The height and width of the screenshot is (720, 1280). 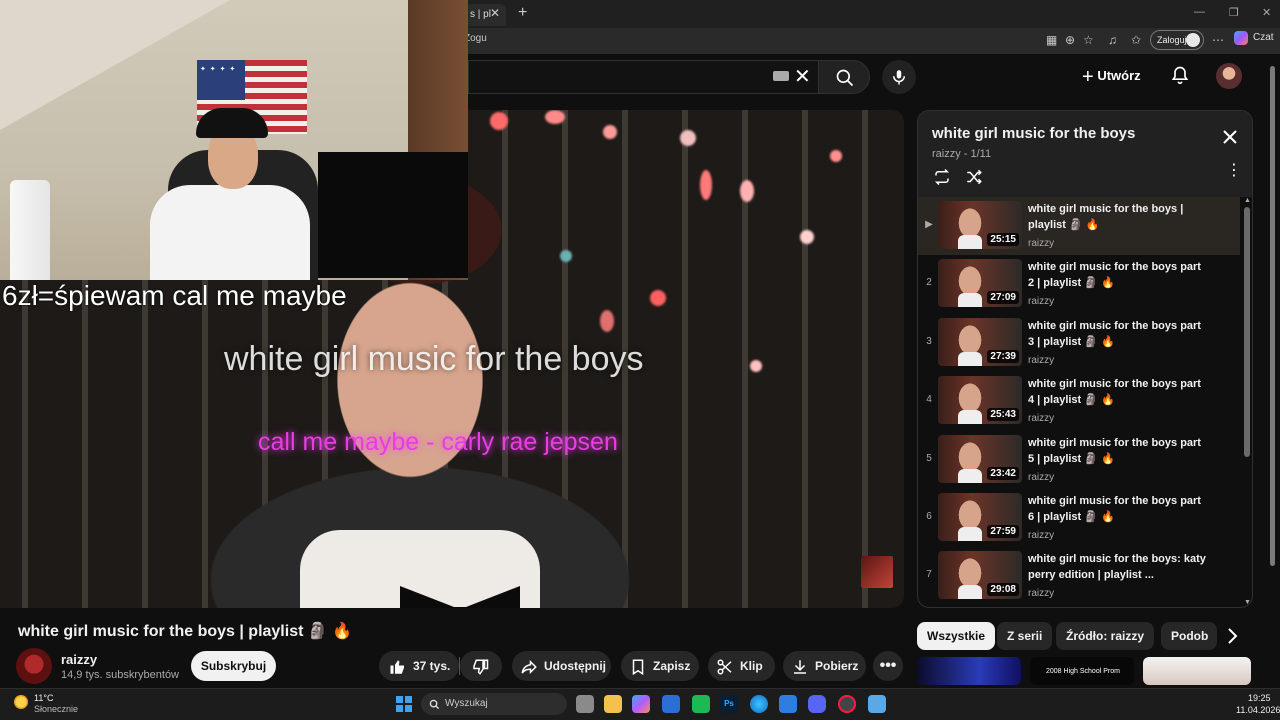 I want to click on shuffle-icon, so click(x=974, y=179).